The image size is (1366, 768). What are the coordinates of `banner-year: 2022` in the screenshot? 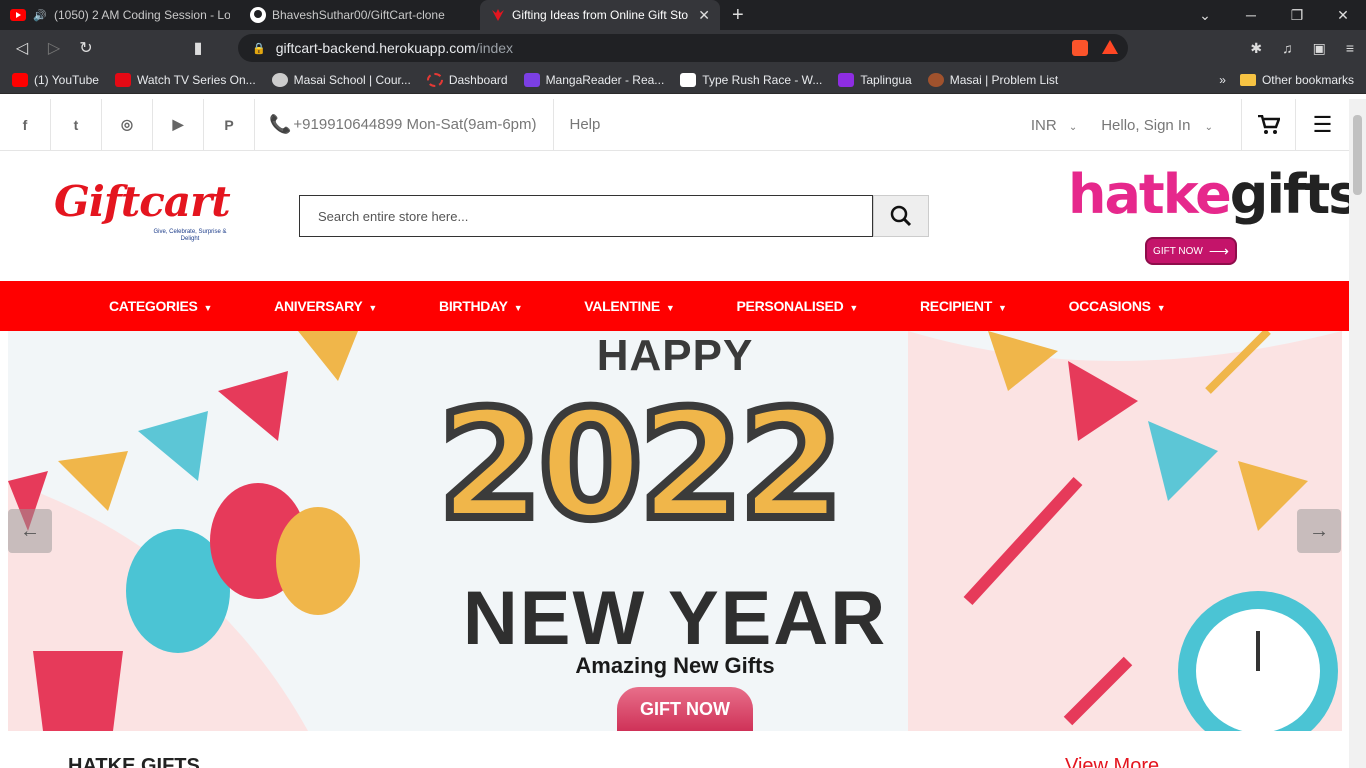 It's located at (640, 466).